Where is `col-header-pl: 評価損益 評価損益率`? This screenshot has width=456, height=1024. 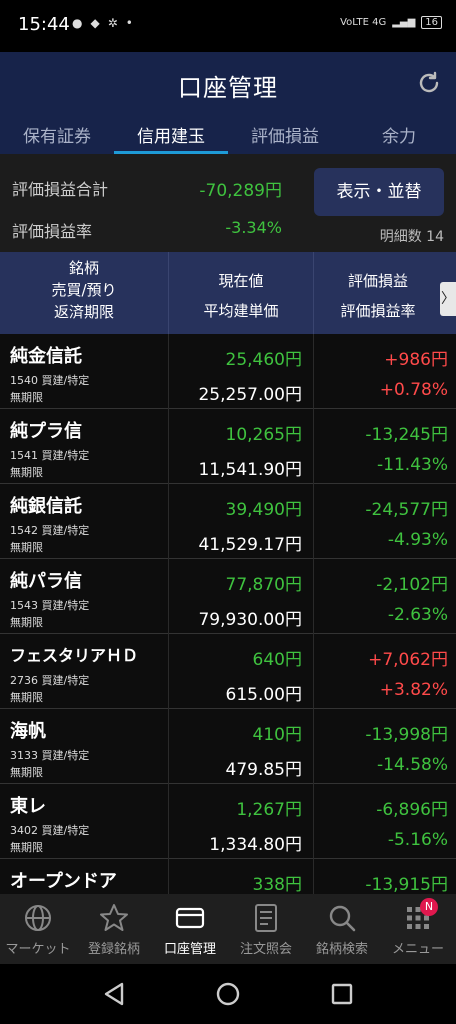
col-header-pl: 評価損益 評価損益率 is located at coordinates (378, 293).